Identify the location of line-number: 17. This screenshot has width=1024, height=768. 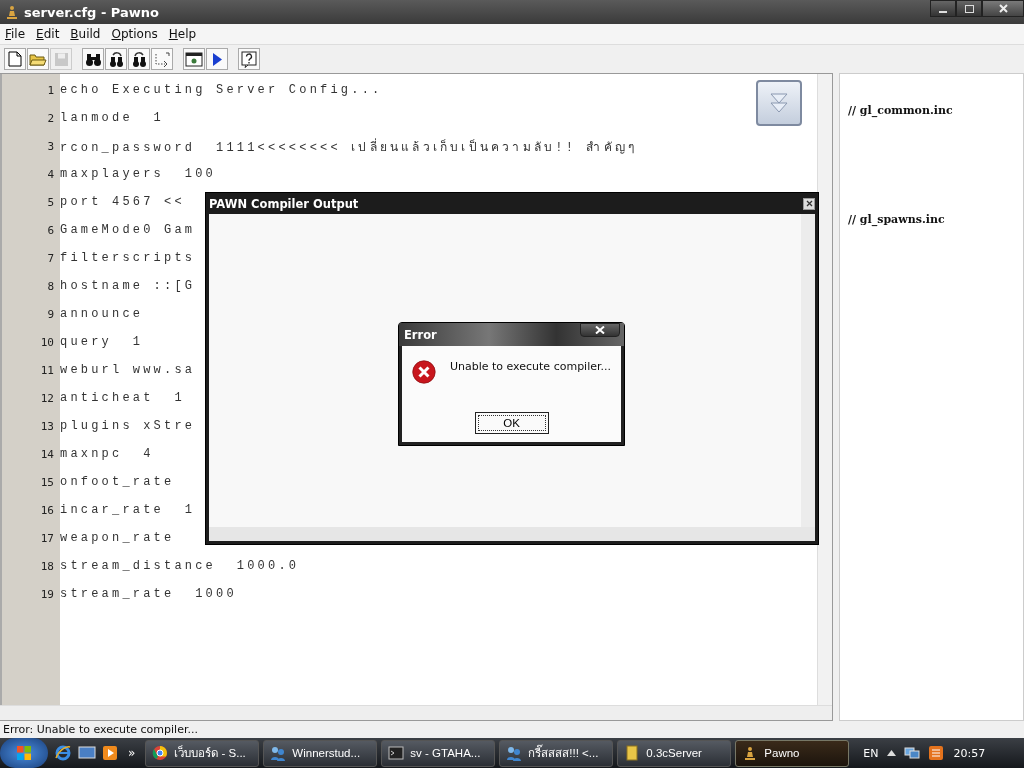
(47, 538).